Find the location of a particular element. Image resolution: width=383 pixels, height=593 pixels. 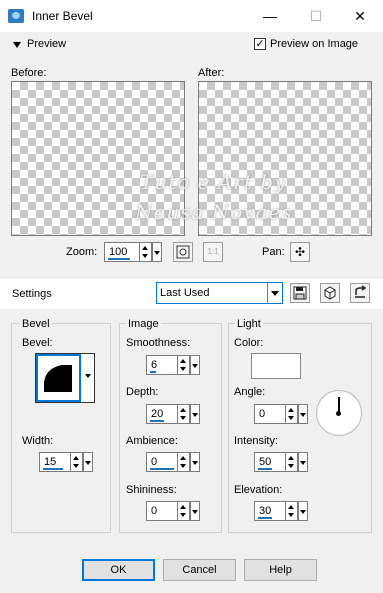

bevel-group-title: Bevel is located at coordinates (36, 324).